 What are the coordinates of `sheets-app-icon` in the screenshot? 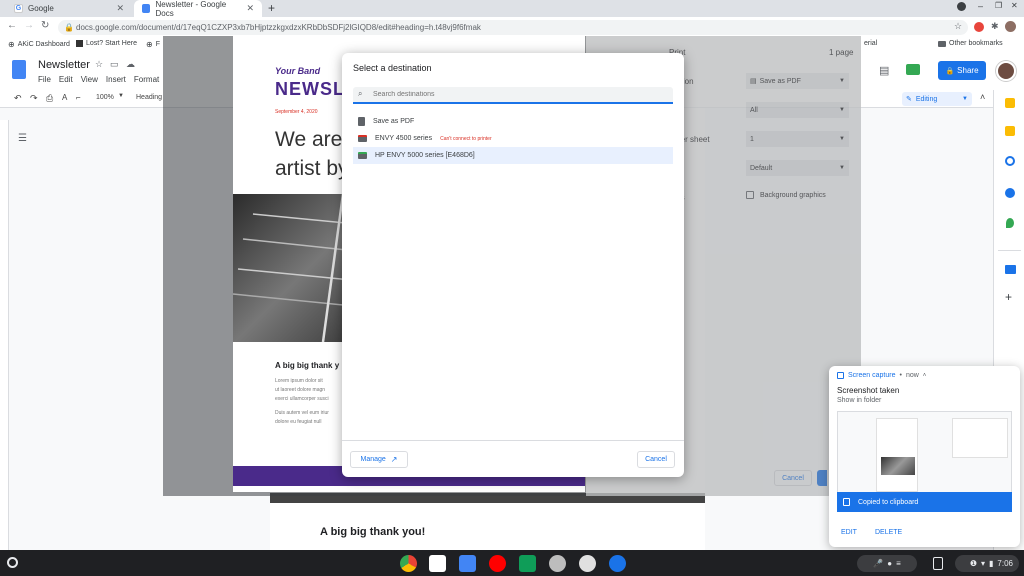 It's located at (527, 563).